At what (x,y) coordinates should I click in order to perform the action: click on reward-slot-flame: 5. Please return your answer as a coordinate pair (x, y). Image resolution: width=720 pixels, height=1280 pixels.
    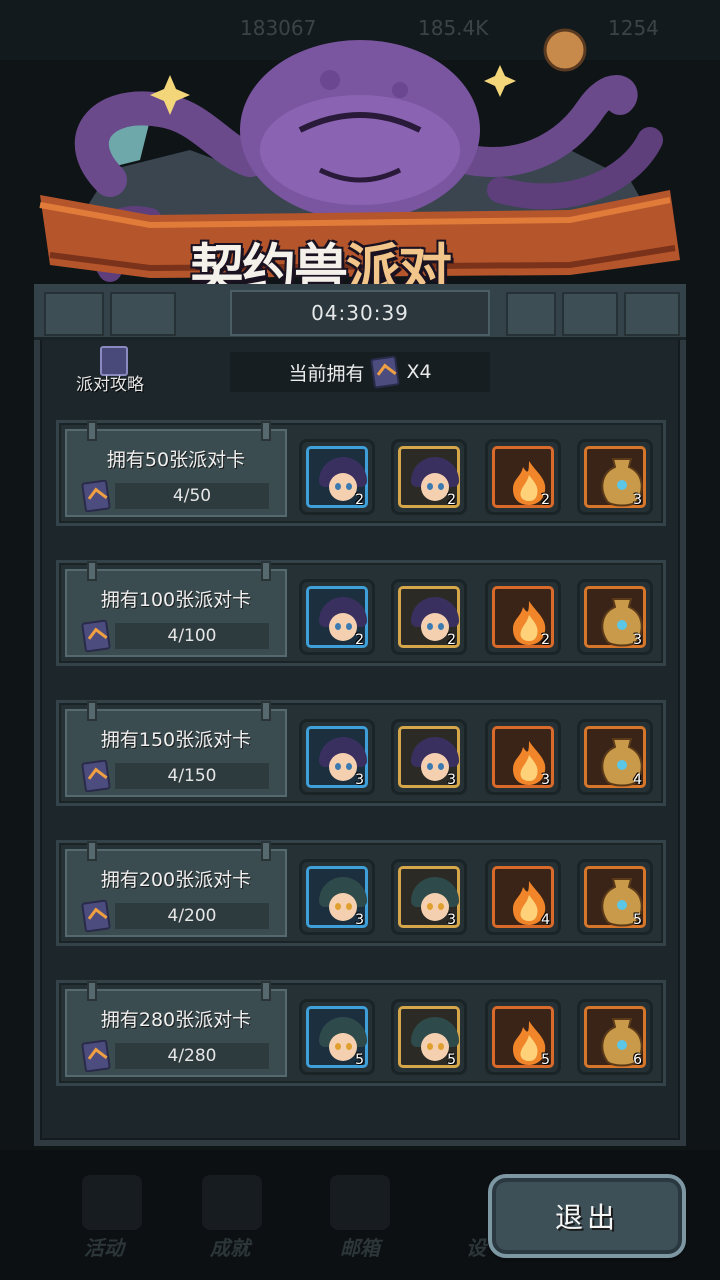
    Looking at the image, I should click on (523, 1037).